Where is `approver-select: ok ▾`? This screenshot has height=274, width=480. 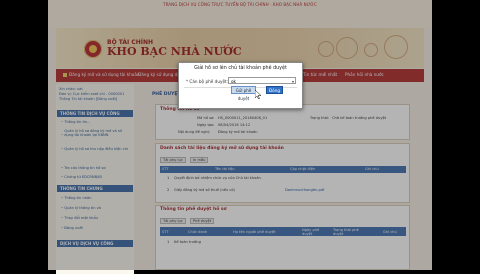 approver-select: ok ▾ is located at coordinates (262, 80).